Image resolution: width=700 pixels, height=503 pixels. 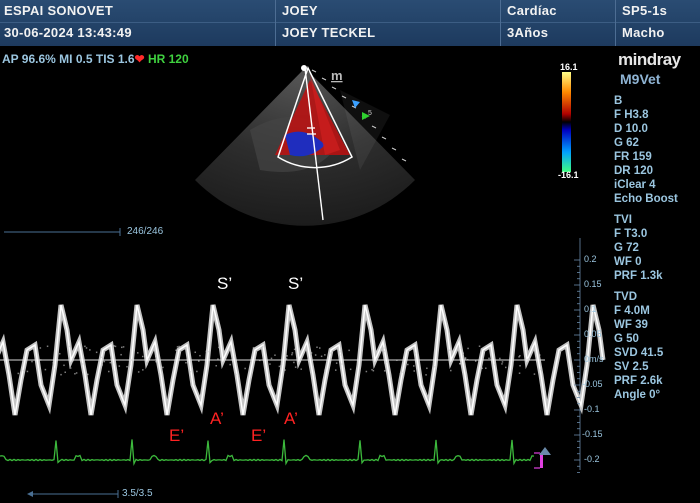 What do you see at coordinates (646, 129) in the screenshot?
I see `param-depth: D 10.0` at bounding box center [646, 129].